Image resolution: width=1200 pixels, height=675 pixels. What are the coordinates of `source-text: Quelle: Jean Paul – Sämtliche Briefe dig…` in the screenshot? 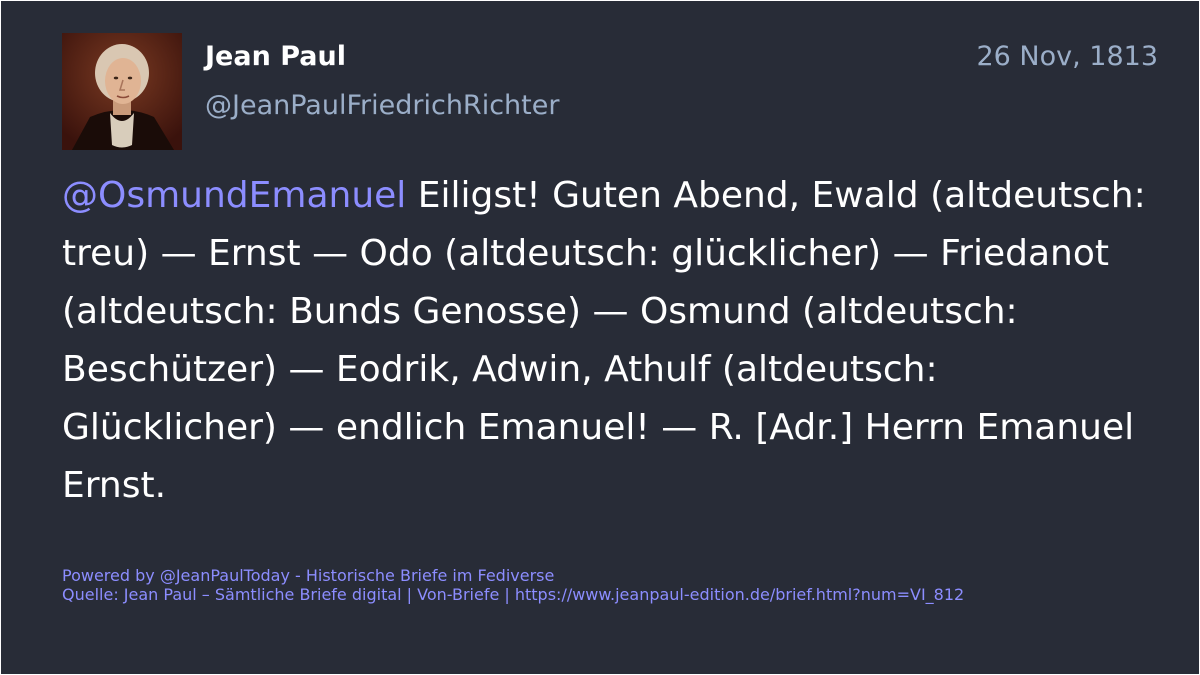 It's located at (513, 594).